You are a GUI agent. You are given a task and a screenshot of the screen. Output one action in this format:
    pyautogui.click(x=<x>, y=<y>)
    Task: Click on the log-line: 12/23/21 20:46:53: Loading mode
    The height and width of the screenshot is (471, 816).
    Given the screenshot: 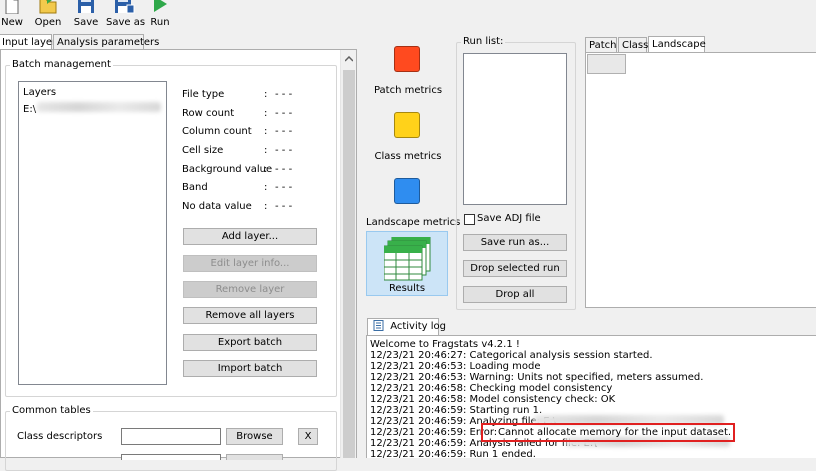 What is the action you would take?
    pyautogui.click(x=455, y=366)
    